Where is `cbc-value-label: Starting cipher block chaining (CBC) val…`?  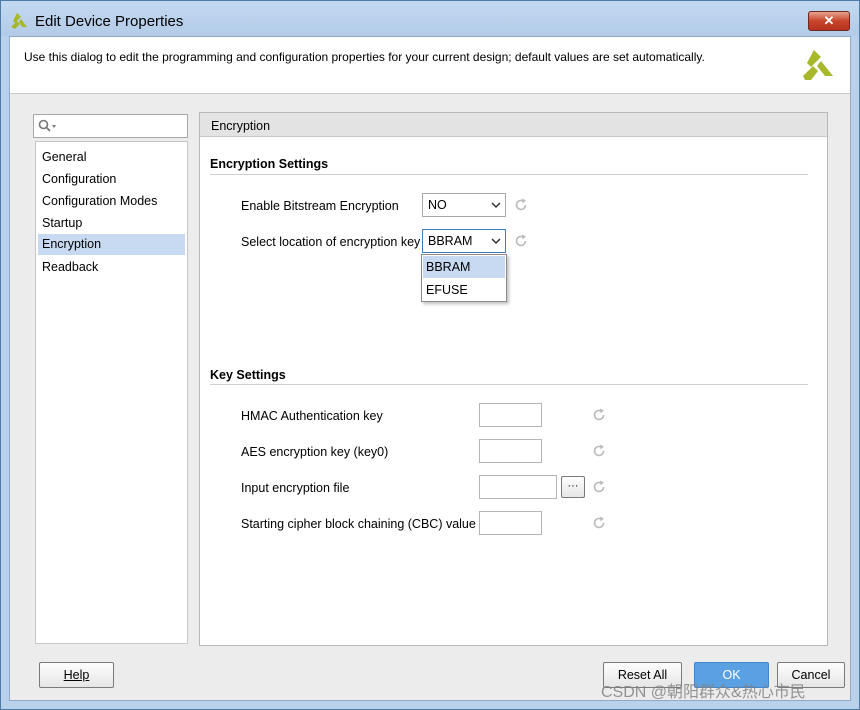
cbc-value-label: Starting cipher block chaining (CBC) val… is located at coordinates (358, 524).